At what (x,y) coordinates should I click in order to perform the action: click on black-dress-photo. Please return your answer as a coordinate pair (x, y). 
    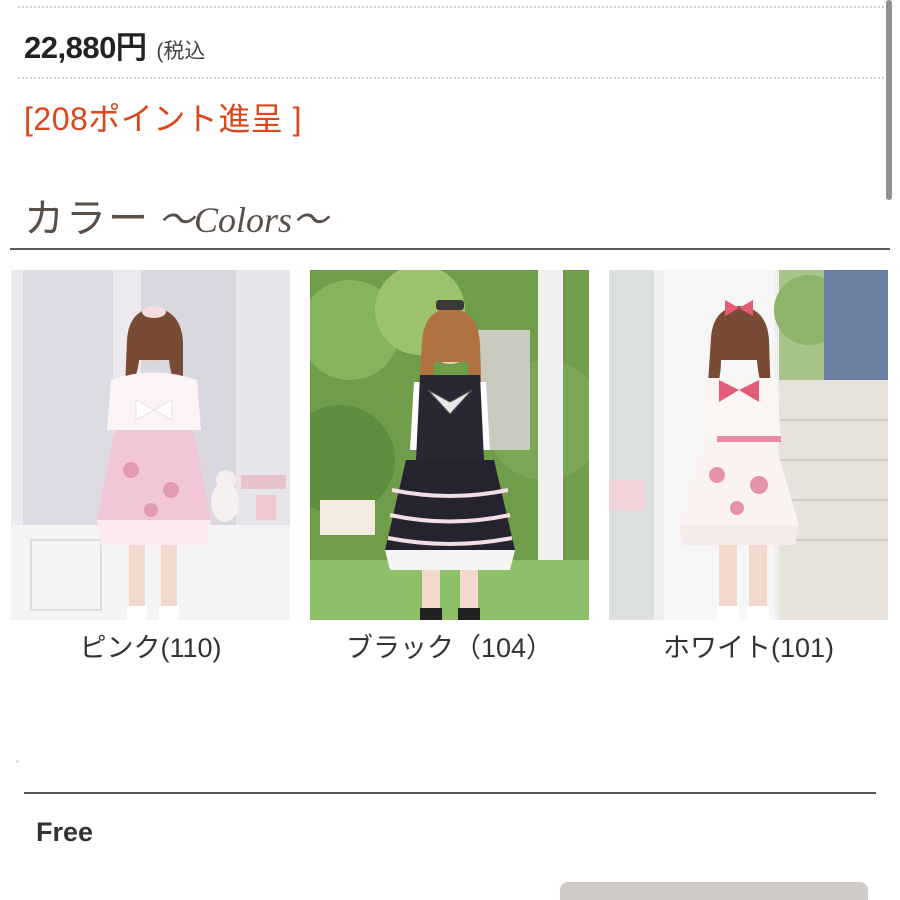
    Looking at the image, I should click on (449, 445).